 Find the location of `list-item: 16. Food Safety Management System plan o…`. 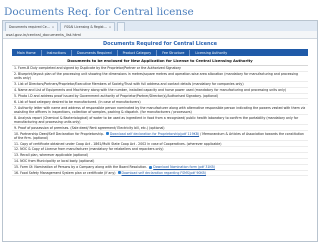

list-item: 16. Food Safety Management System plan o… is located at coordinates (160, 174).